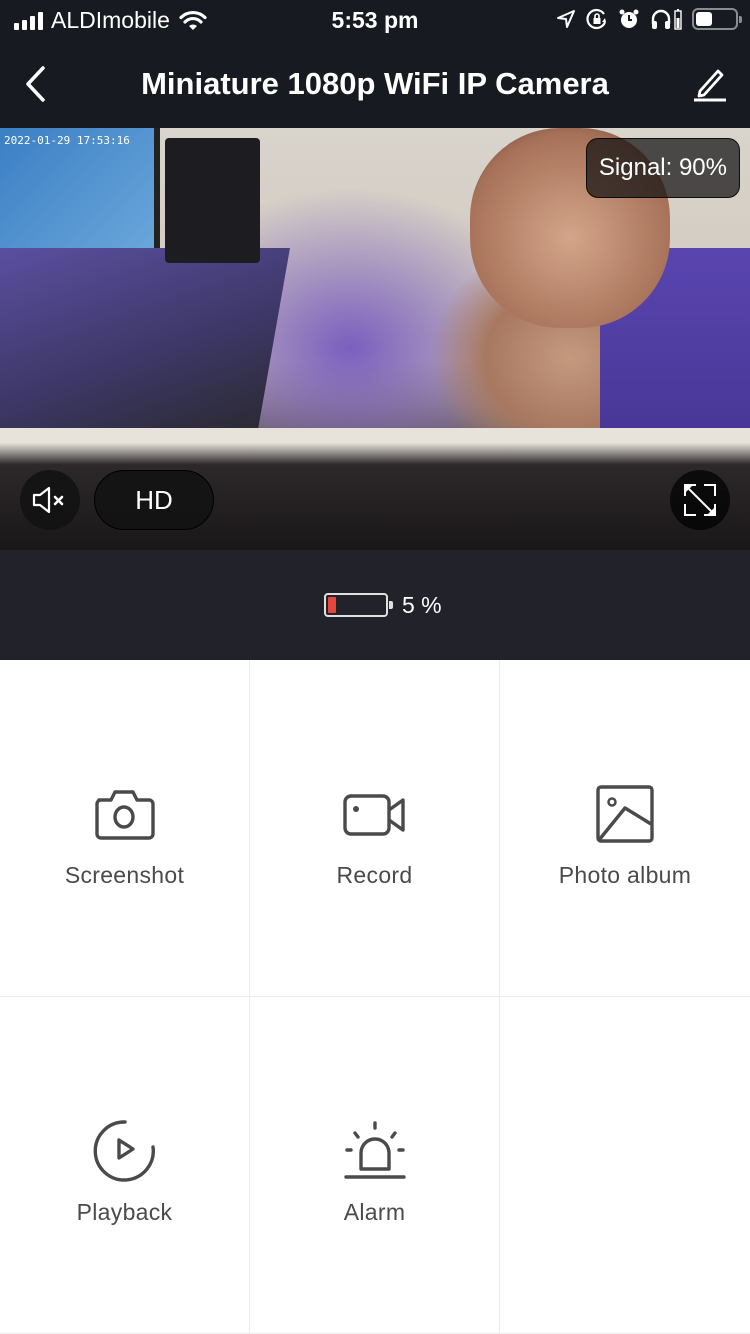  I want to click on expand-icon, so click(700, 500).